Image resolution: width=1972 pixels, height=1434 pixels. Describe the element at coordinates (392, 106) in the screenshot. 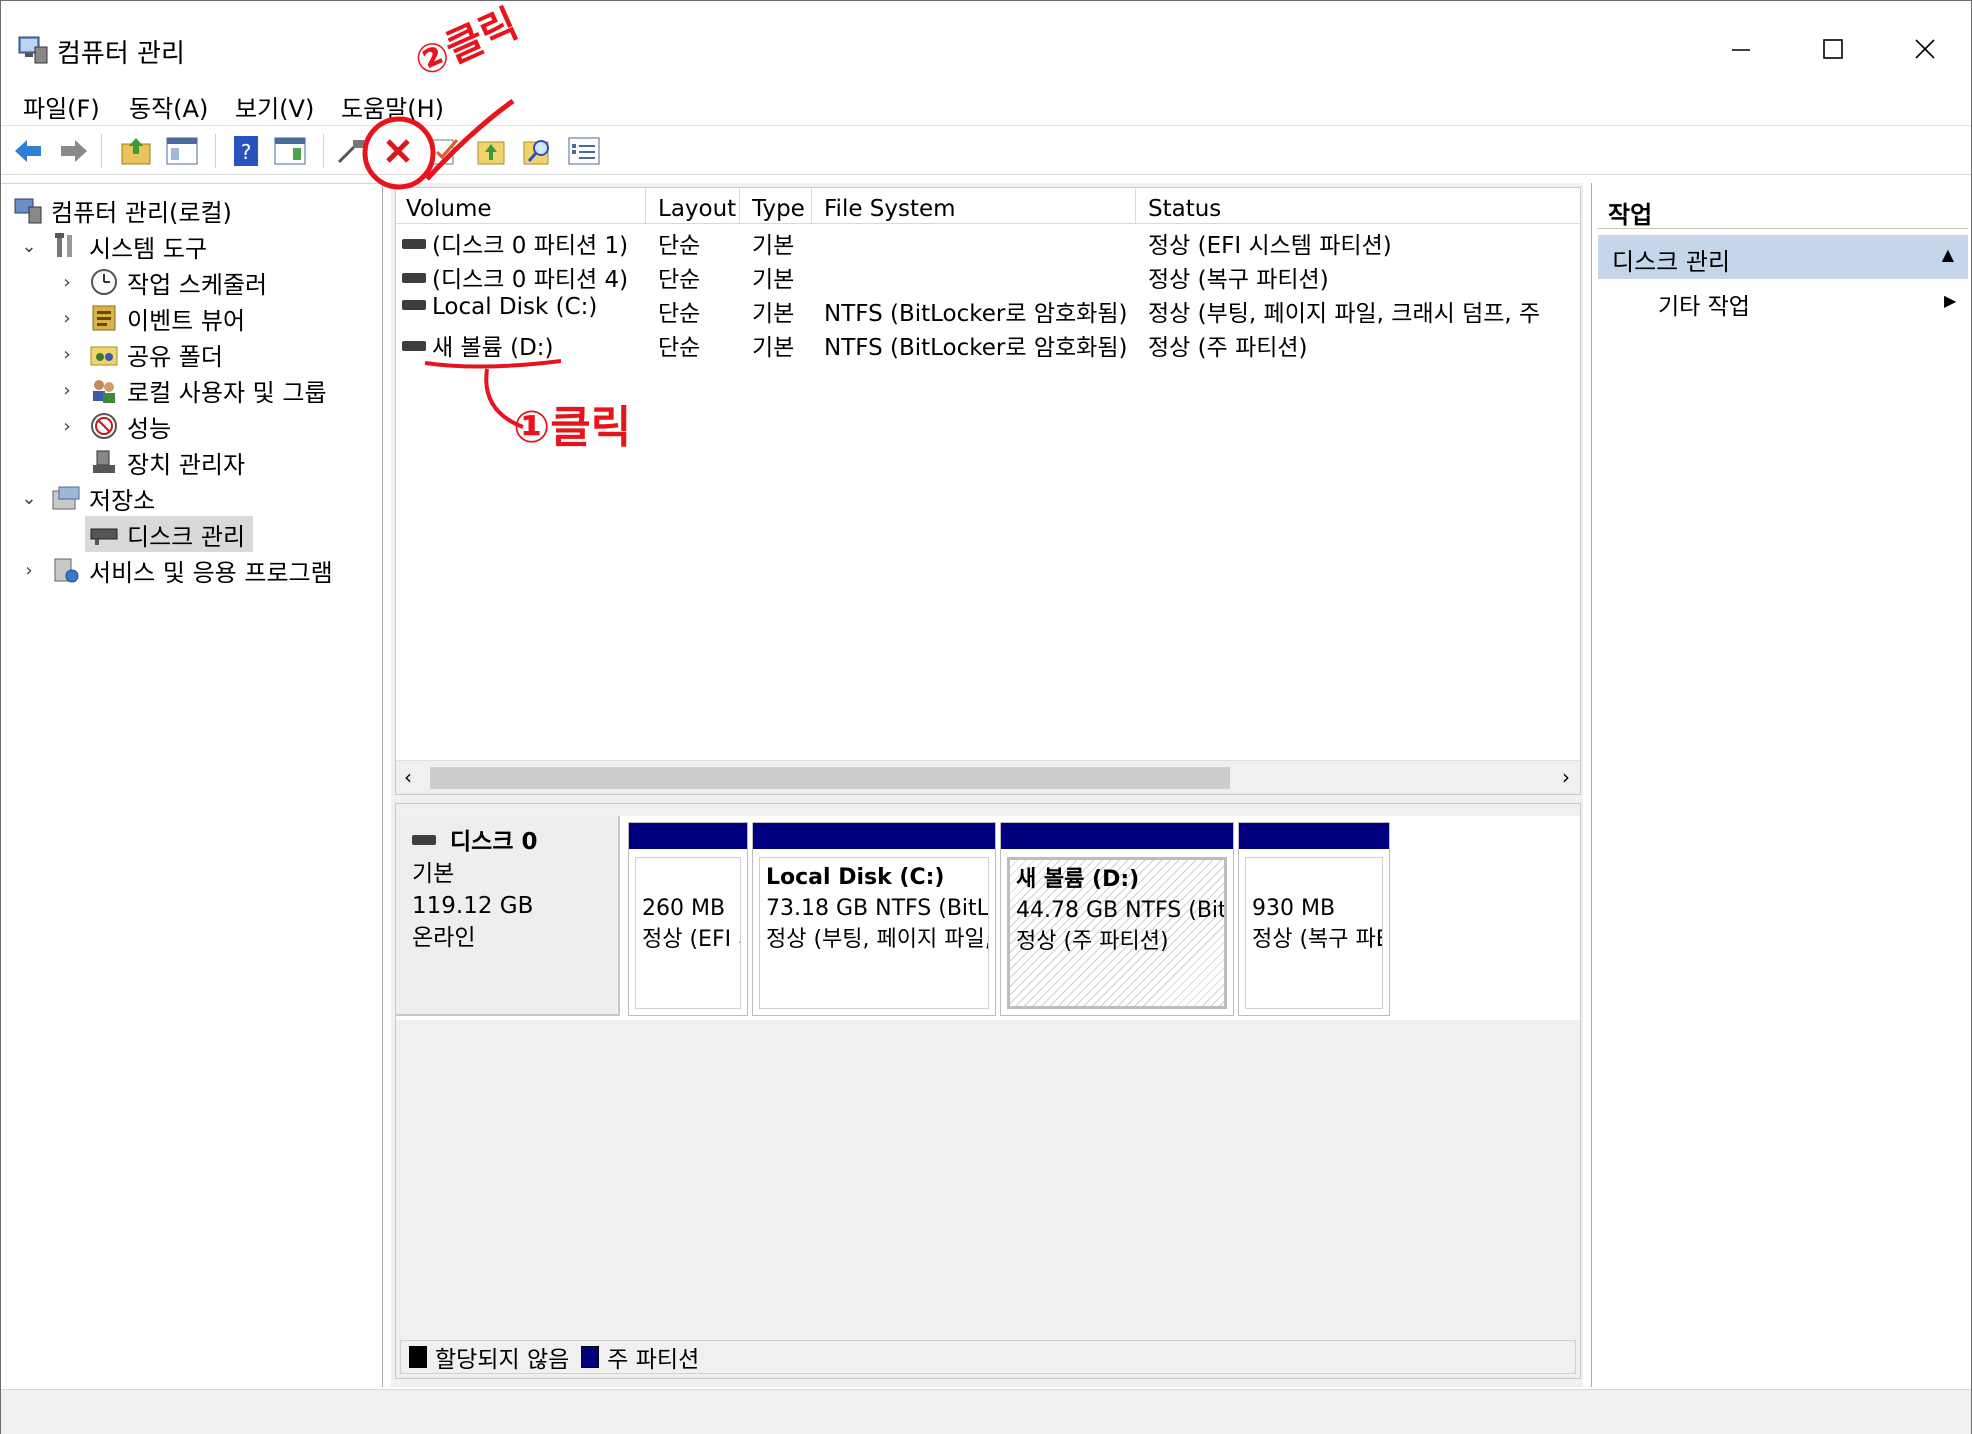

I see `menu-help: 도움말(H)` at that location.